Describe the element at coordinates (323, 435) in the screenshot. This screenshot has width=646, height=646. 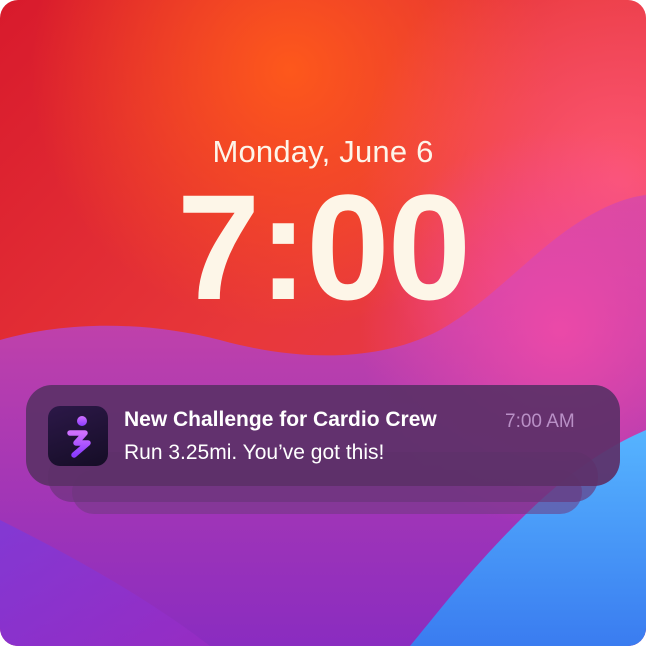
I see `notification-card` at that location.